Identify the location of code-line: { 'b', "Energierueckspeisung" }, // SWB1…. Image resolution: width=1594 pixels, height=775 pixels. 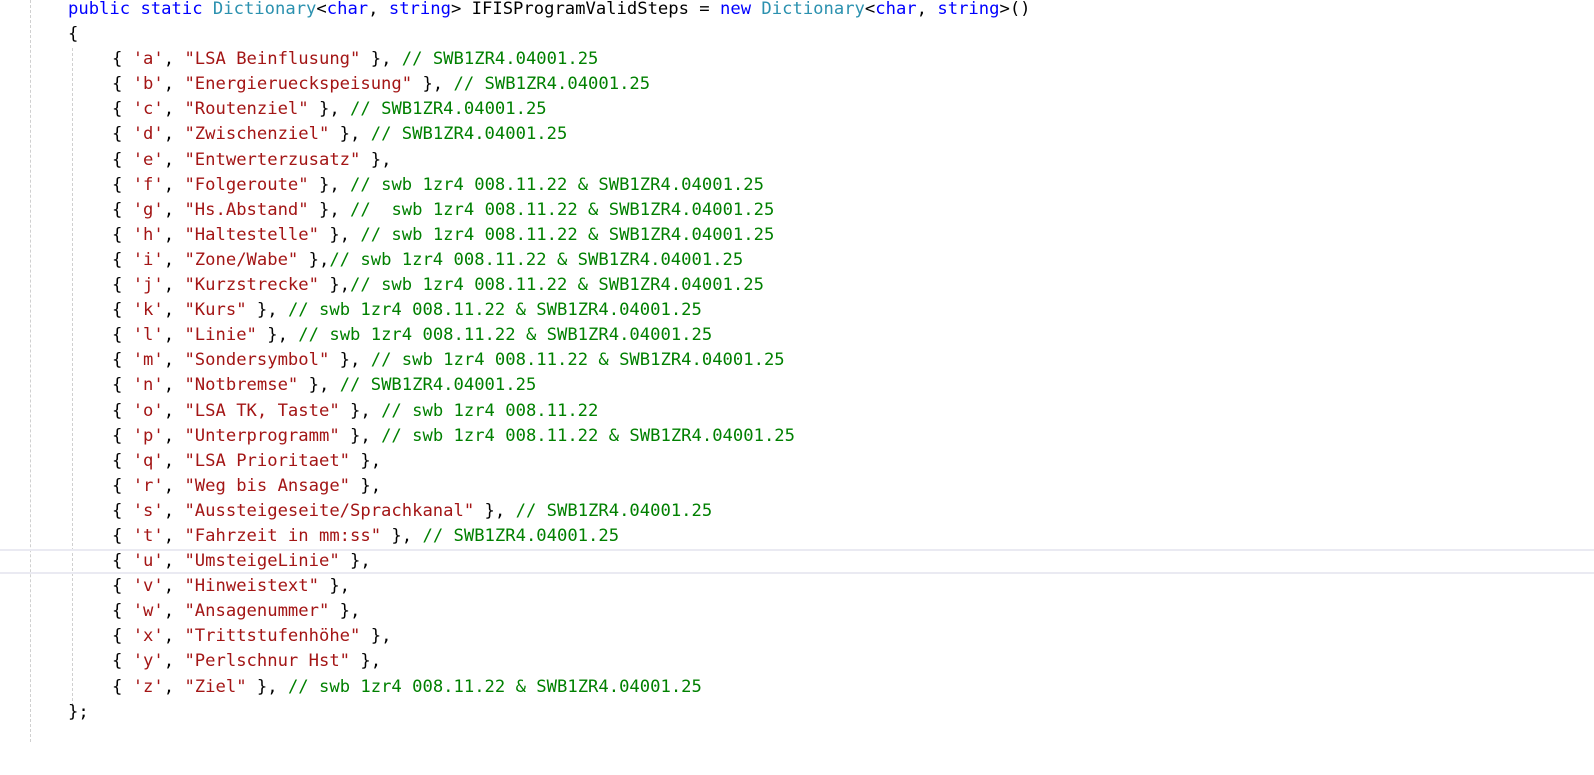
(797, 84).